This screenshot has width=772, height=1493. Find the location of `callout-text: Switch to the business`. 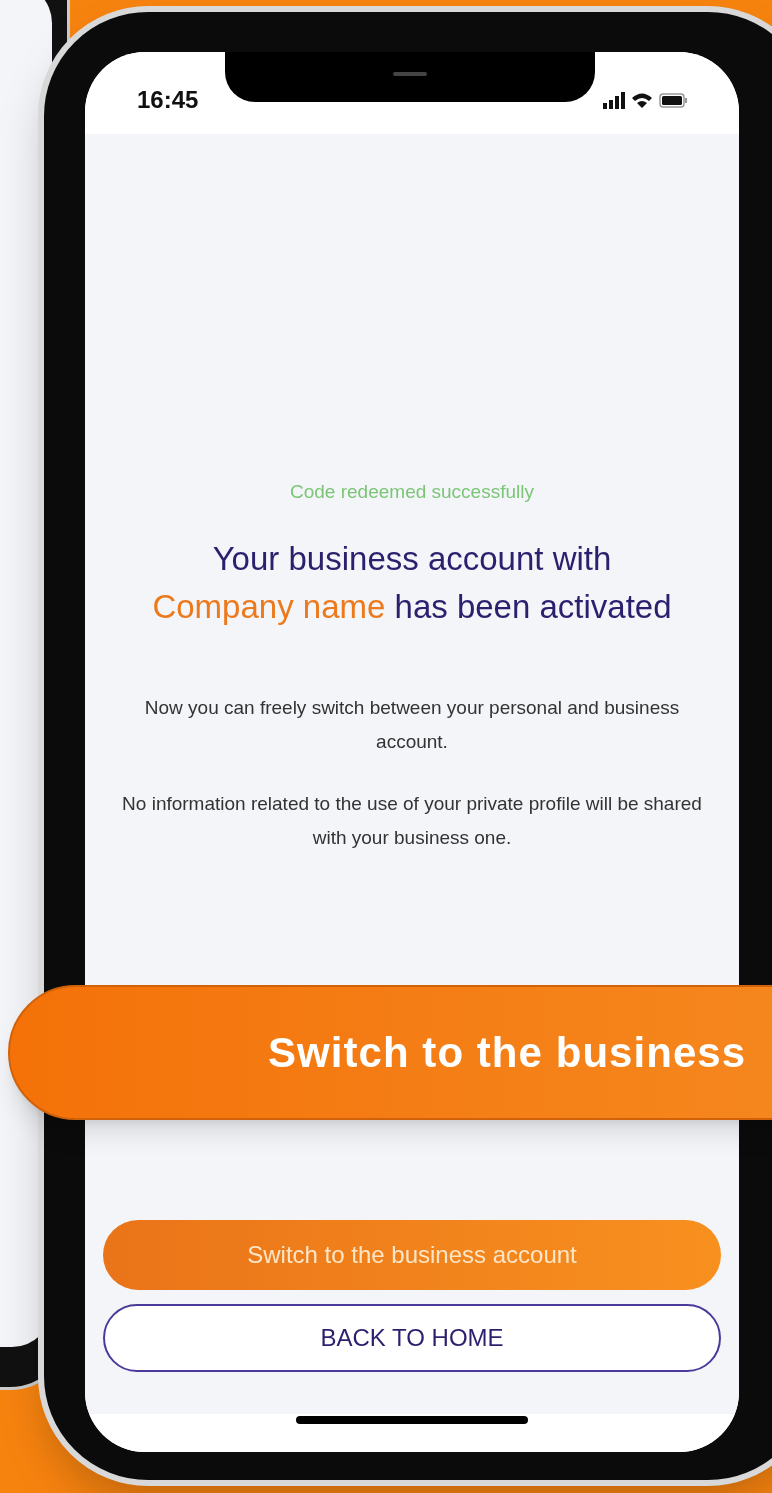

callout-text: Switch to the business is located at coordinates (507, 1053).